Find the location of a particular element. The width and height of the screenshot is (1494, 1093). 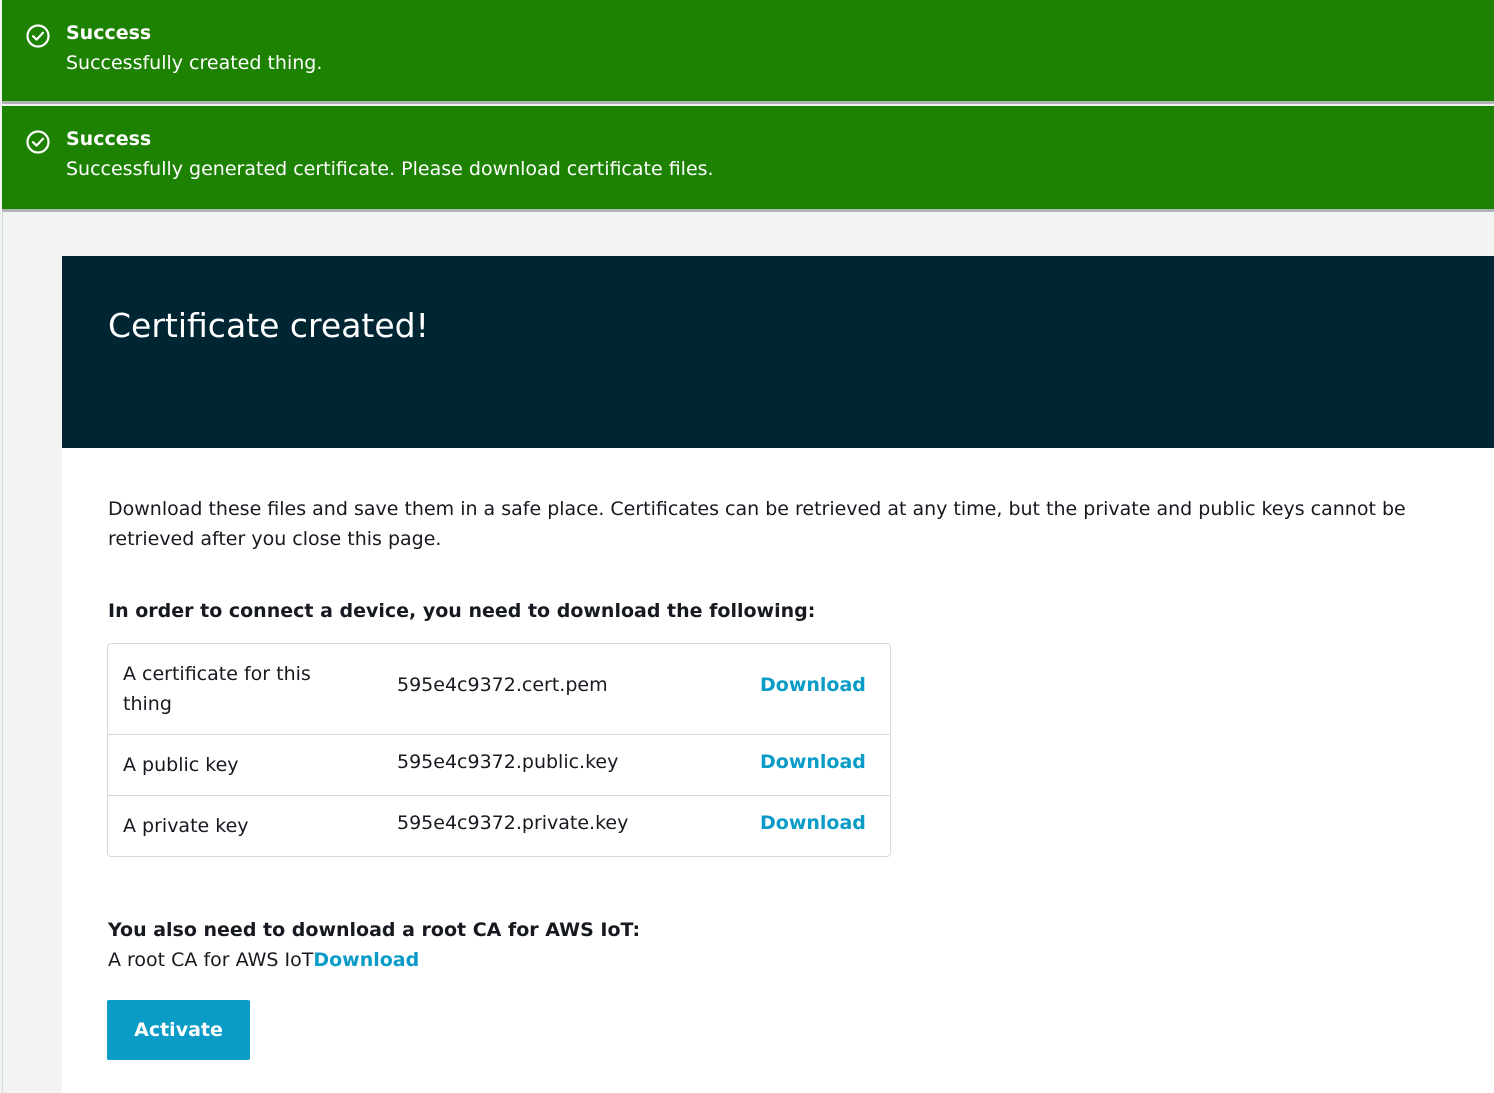

file-name: 595e4c9372.cert.pem is located at coordinates (502, 685).